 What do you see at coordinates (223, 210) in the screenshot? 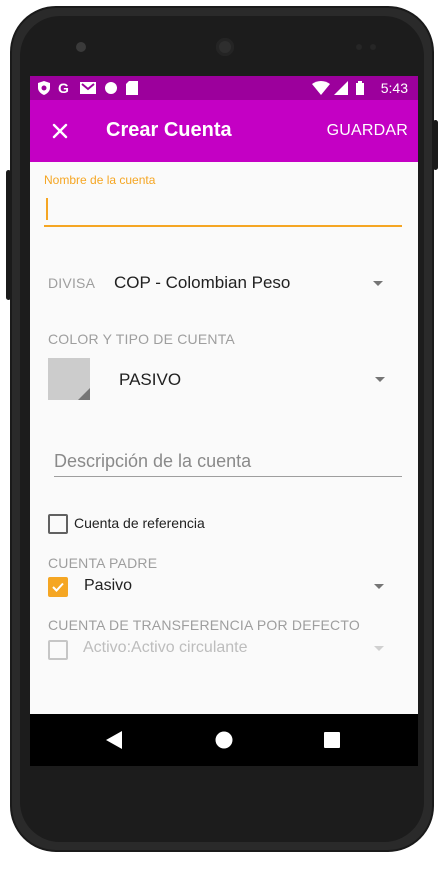
I see `account-name-input` at bounding box center [223, 210].